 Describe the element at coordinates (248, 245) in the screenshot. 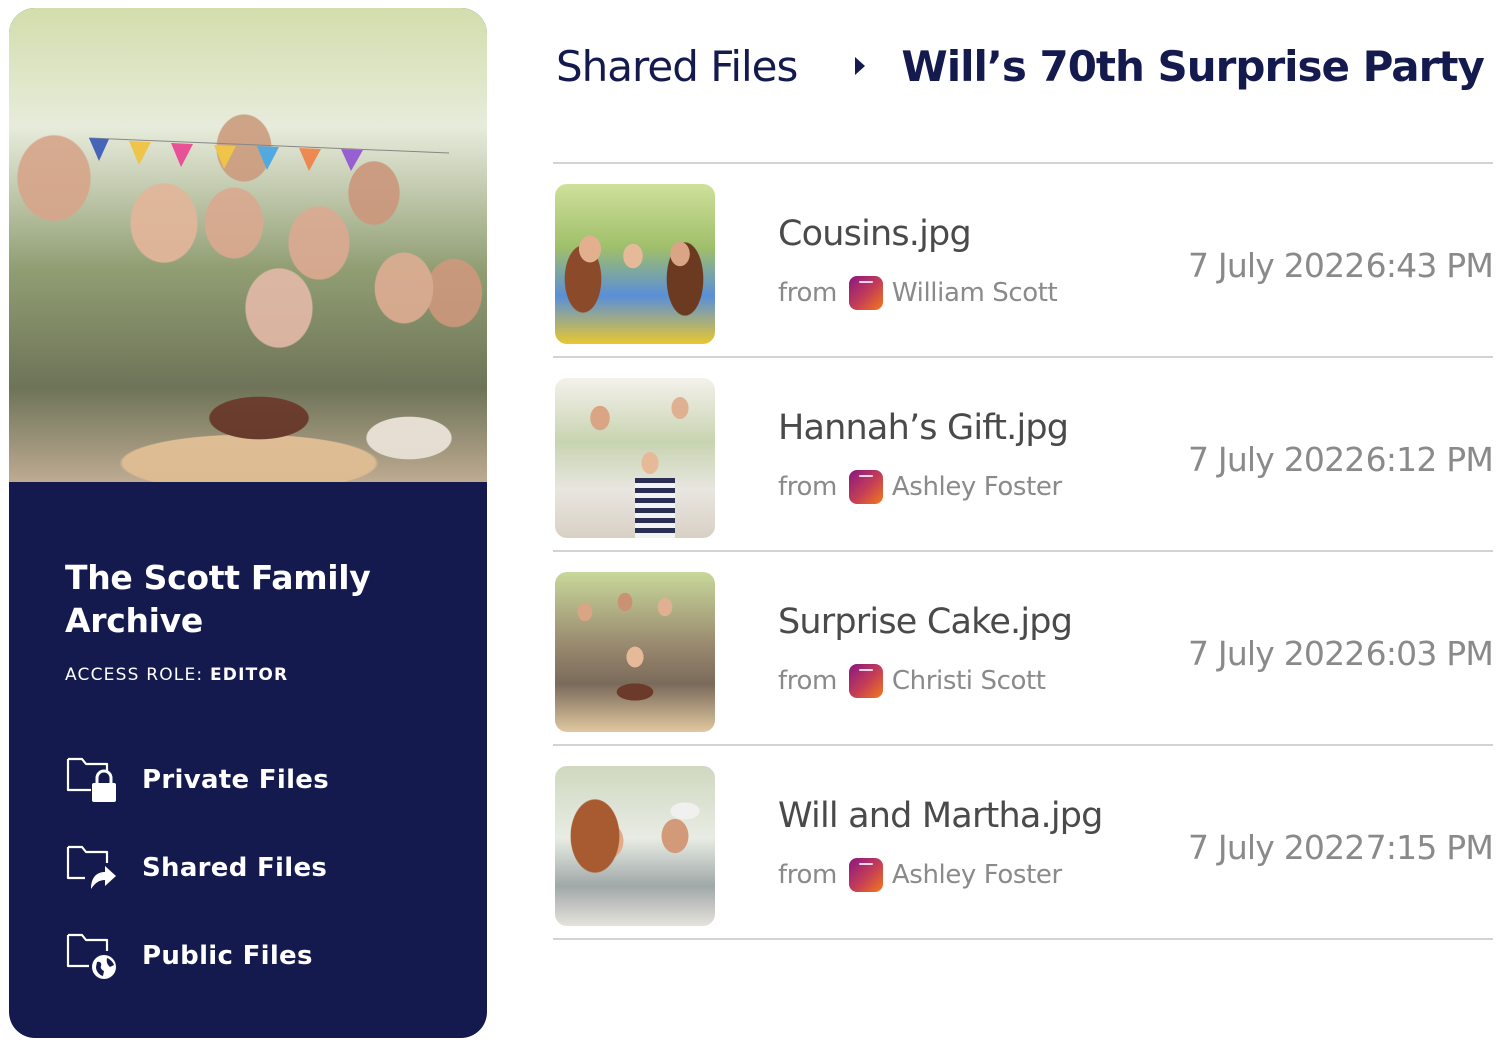

I see `hero-photo` at that location.